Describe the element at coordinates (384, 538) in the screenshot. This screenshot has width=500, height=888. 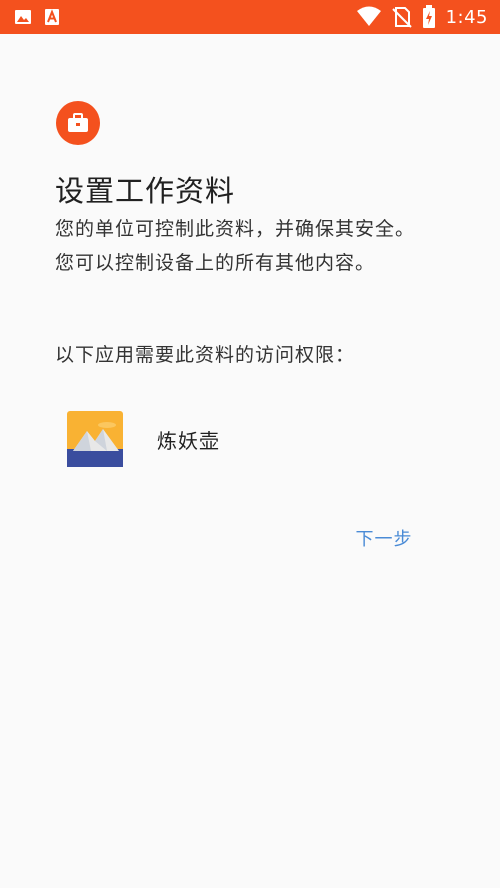
I see `next-button: 下一步` at that location.